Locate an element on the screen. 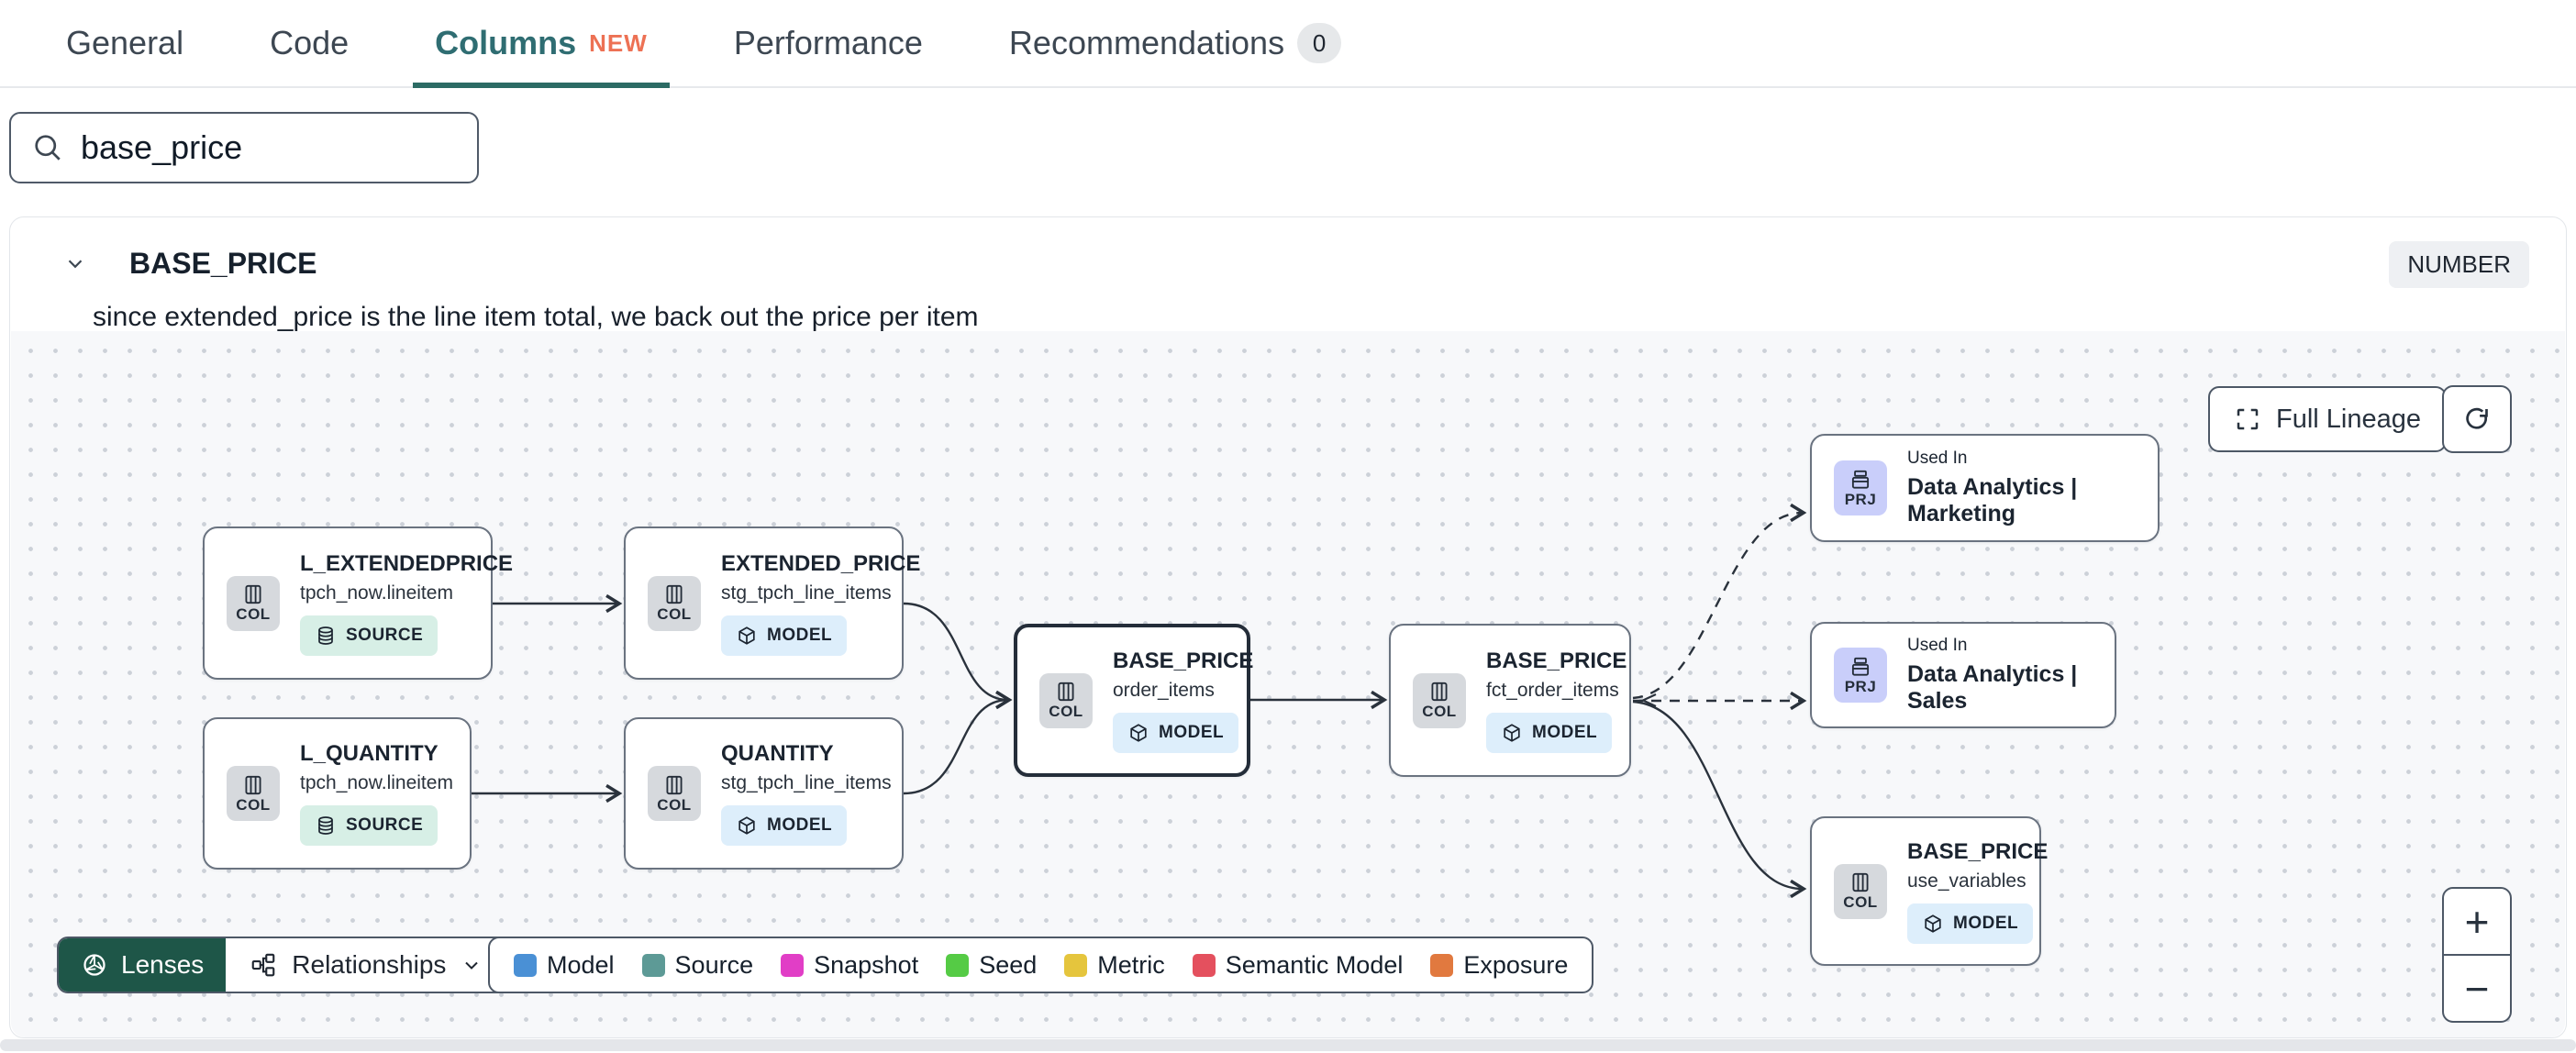 The height and width of the screenshot is (1053, 2576). legend-item-exposure: Exposure is located at coordinates (1499, 965).